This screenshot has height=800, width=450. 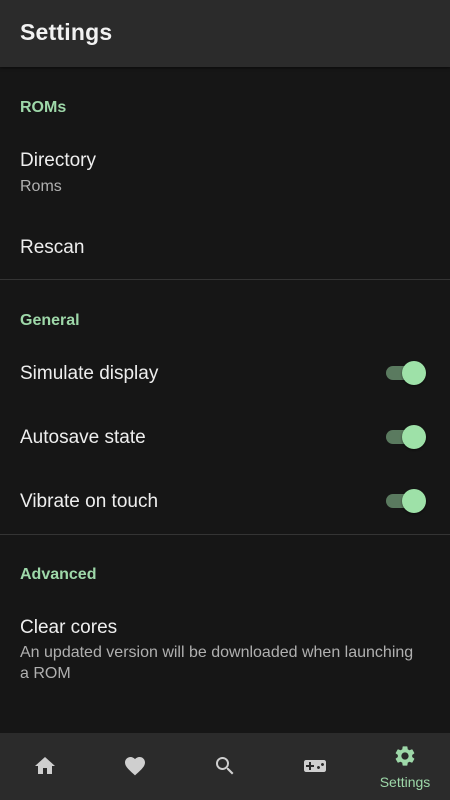 I want to click on simulate-display-title: Simulate display, so click(x=89, y=373).